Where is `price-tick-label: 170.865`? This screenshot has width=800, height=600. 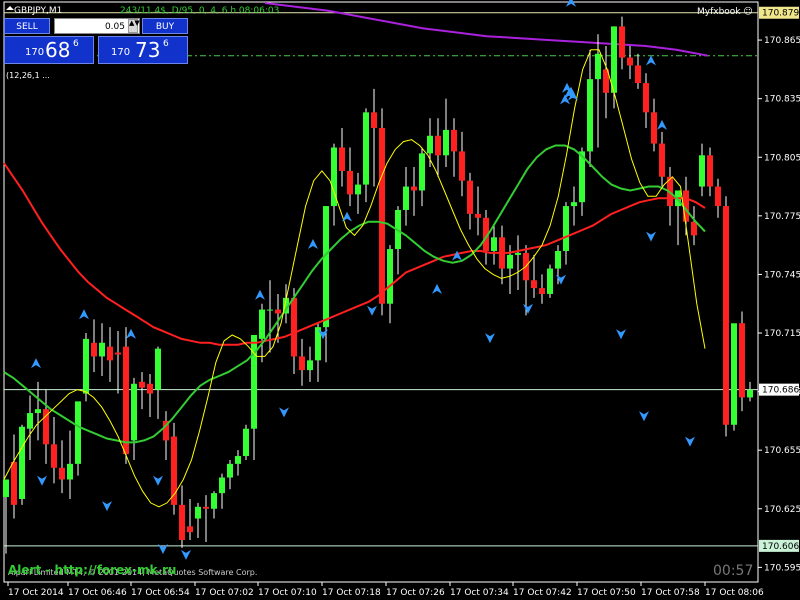
price-tick-label: 170.865 is located at coordinates (782, 41).